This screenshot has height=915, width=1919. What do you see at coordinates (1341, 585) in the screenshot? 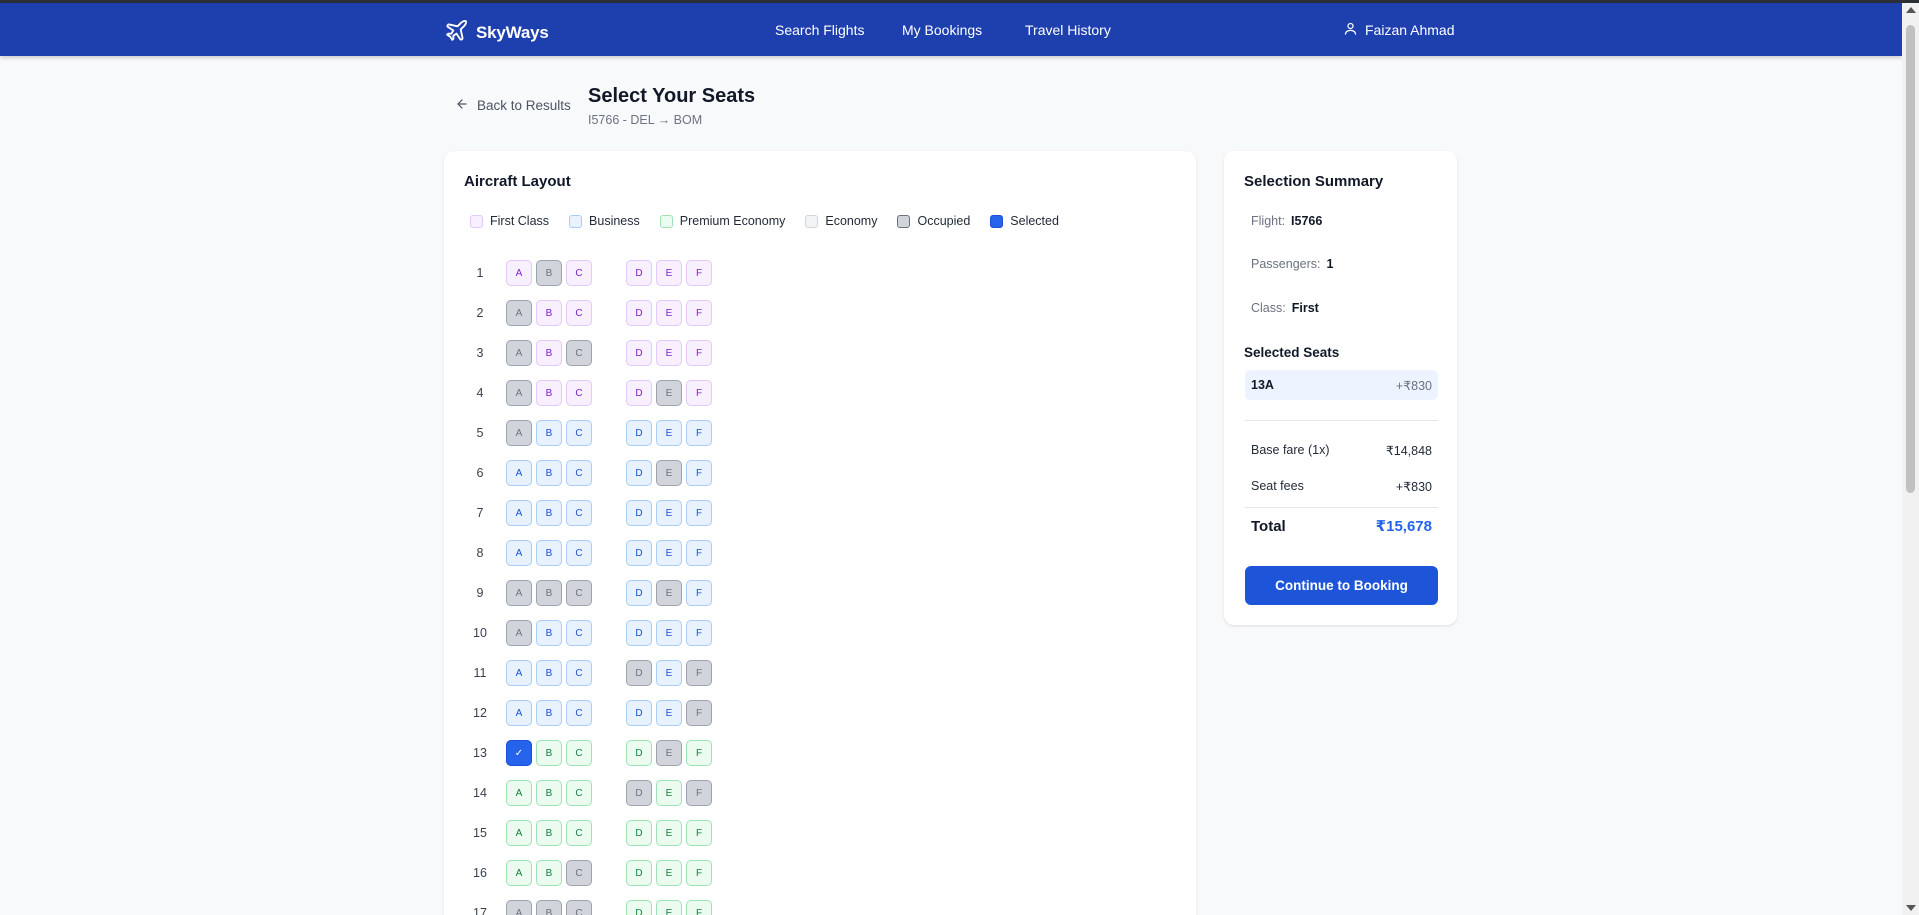
I see `continue-to-booking-button: Continue to Booking` at bounding box center [1341, 585].